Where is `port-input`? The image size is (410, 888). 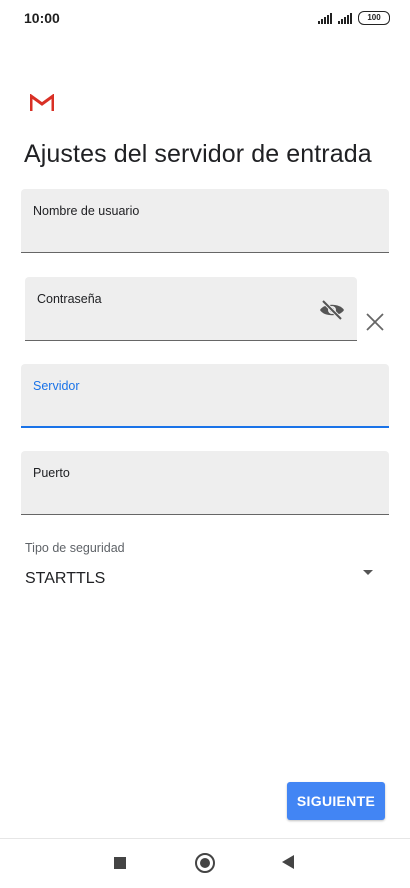
port-input is located at coordinates (186, 497).